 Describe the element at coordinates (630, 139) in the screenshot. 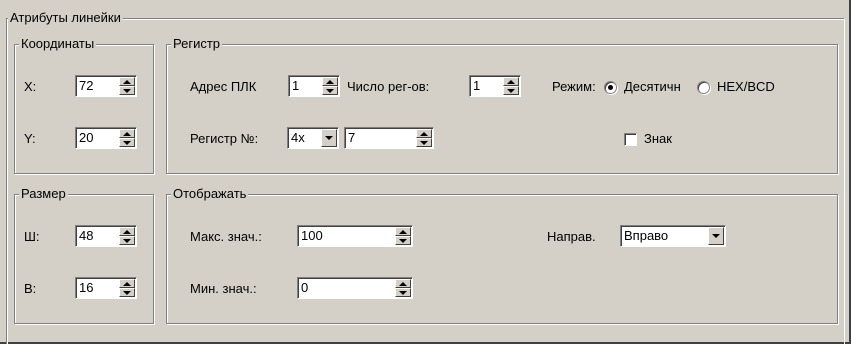

I see `sign-checkbox` at that location.